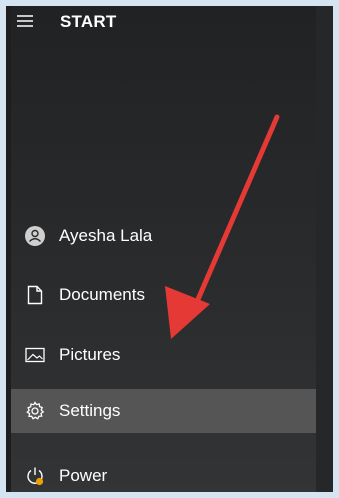 This screenshot has width=339, height=498. Describe the element at coordinates (90, 410) in the screenshot. I see `menu-item-settings-label: Settings` at that location.